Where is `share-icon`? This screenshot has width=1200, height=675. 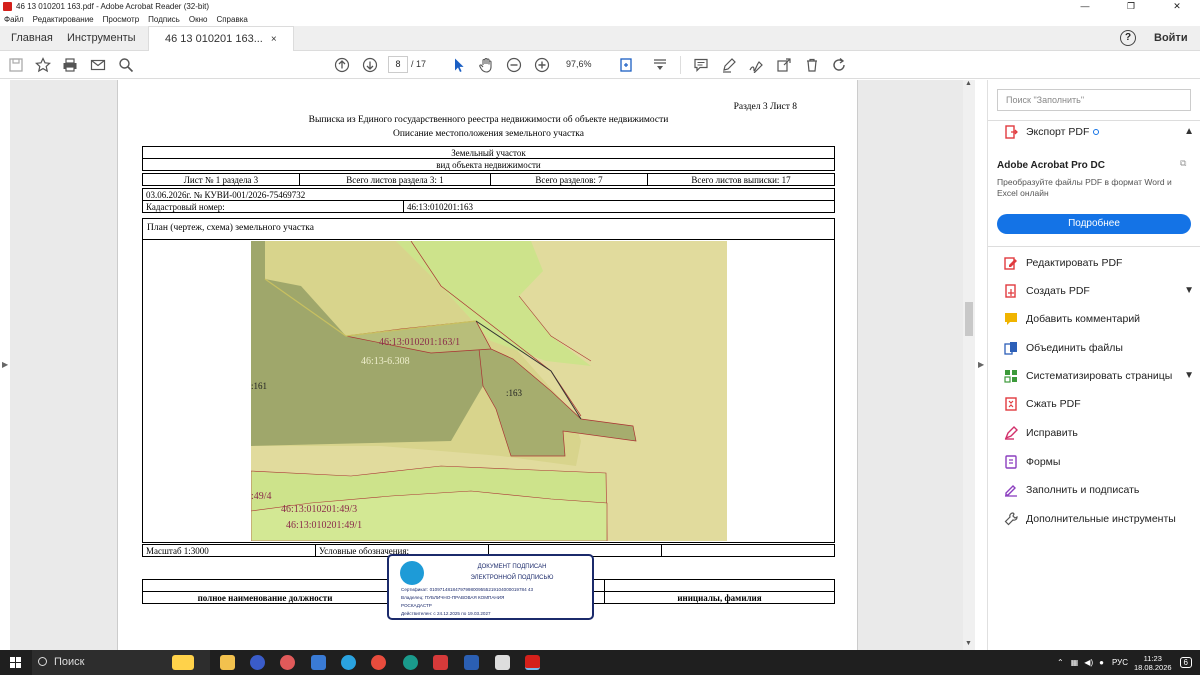
share-icon is located at coordinates (784, 65).